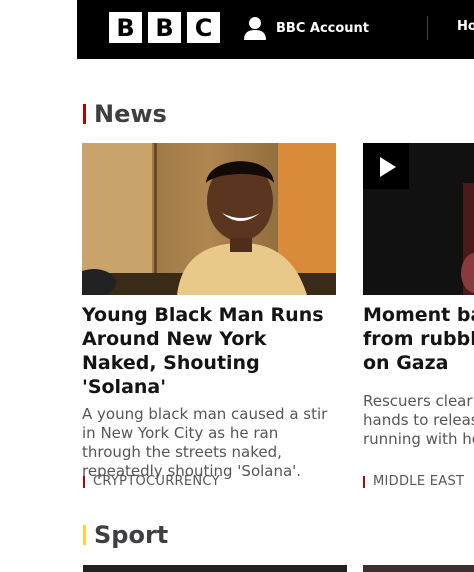 Image resolution: width=474 pixels, height=572 pixels. Describe the element at coordinates (130, 114) in the screenshot. I see `section-title: News` at that location.